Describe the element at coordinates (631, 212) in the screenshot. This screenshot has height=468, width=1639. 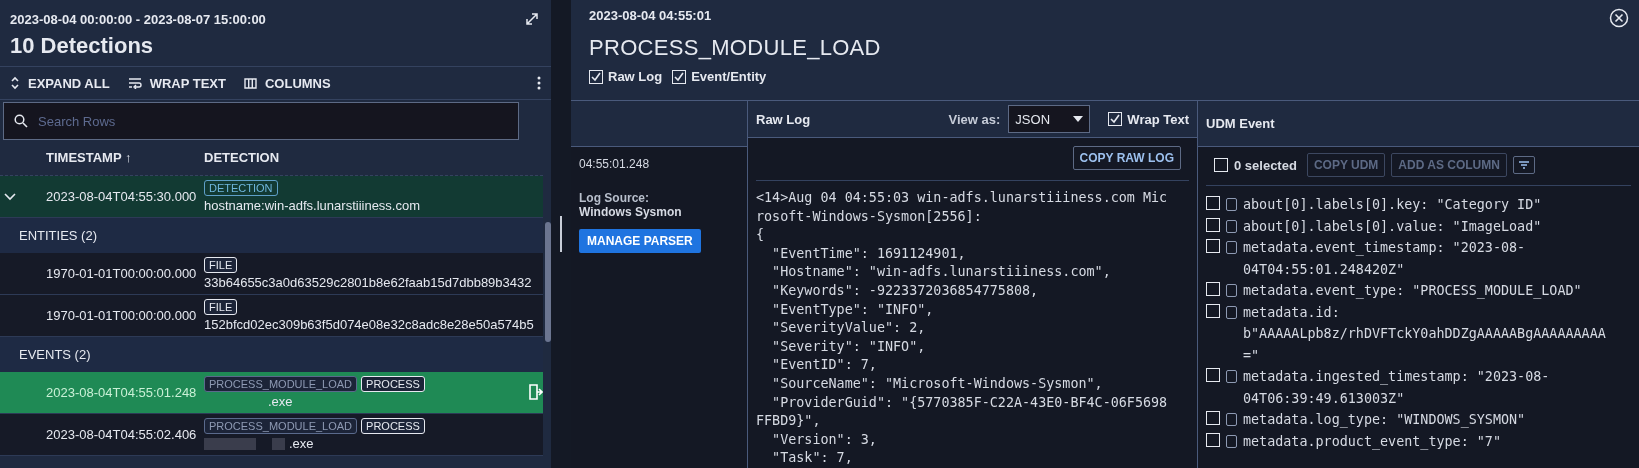
I see `log-source-value: Windows Sysmon` at that location.